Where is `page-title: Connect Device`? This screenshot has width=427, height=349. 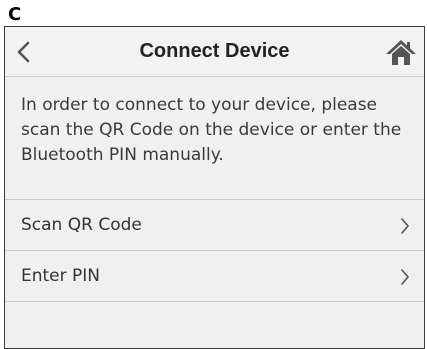
page-title: Connect Device is located at coordinates (214, 51).